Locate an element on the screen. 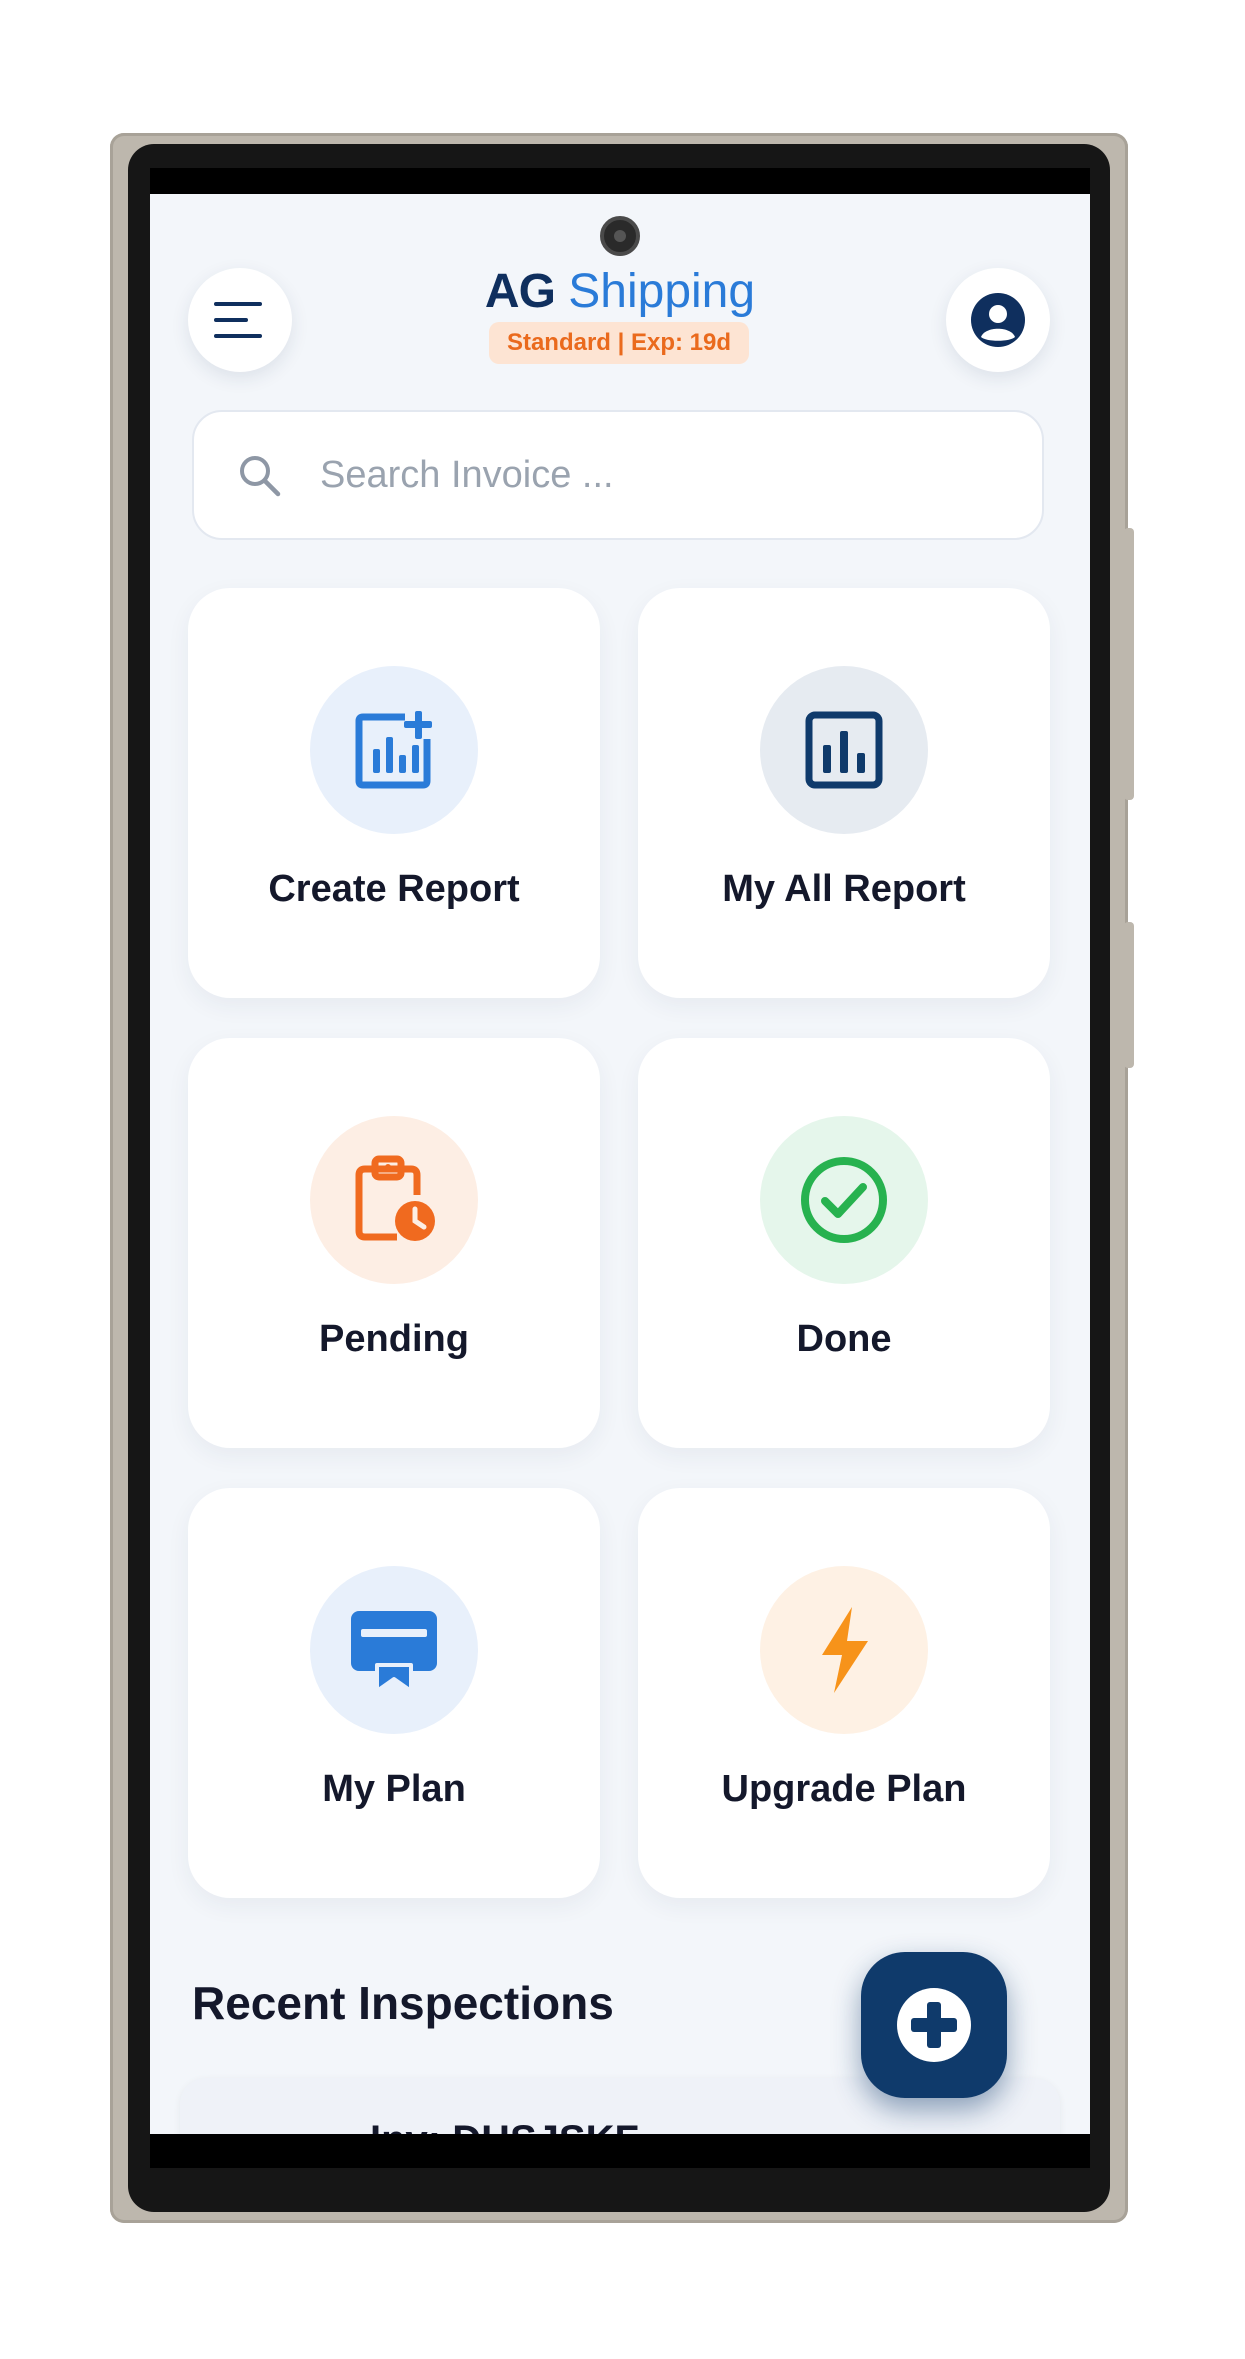 This screenshot has height=2359, width=1245. phone-side-button is located at coordinates (1129, 664).